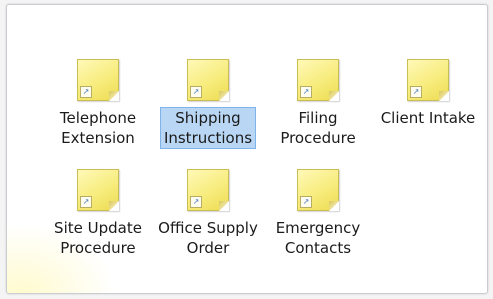  Describe the element at coordinates (318, 128) in the screenshot. I see `file-item-label: Filing Procedure` at that location.